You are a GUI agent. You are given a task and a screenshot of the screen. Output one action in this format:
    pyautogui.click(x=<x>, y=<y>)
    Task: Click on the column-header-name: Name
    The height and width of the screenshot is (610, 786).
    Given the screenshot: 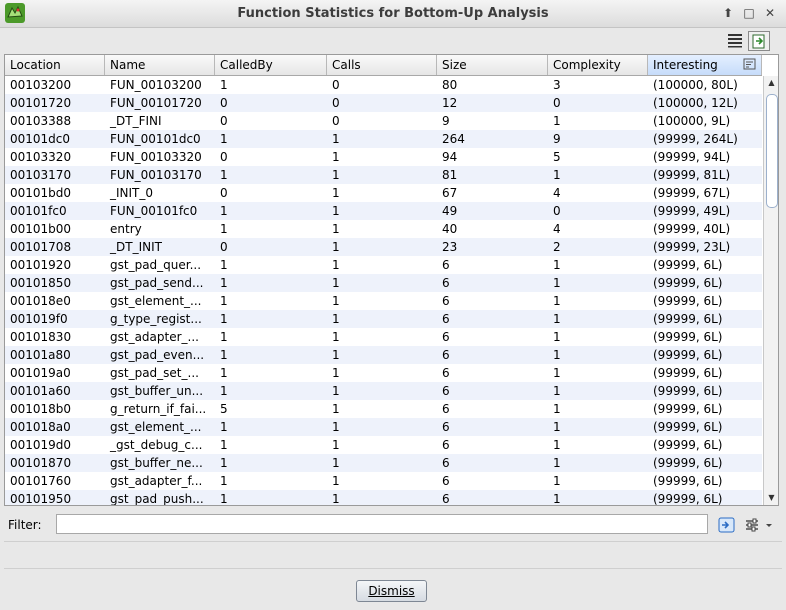 What is the action you would take?
    pyautogui.click(x=160, y=65)
    